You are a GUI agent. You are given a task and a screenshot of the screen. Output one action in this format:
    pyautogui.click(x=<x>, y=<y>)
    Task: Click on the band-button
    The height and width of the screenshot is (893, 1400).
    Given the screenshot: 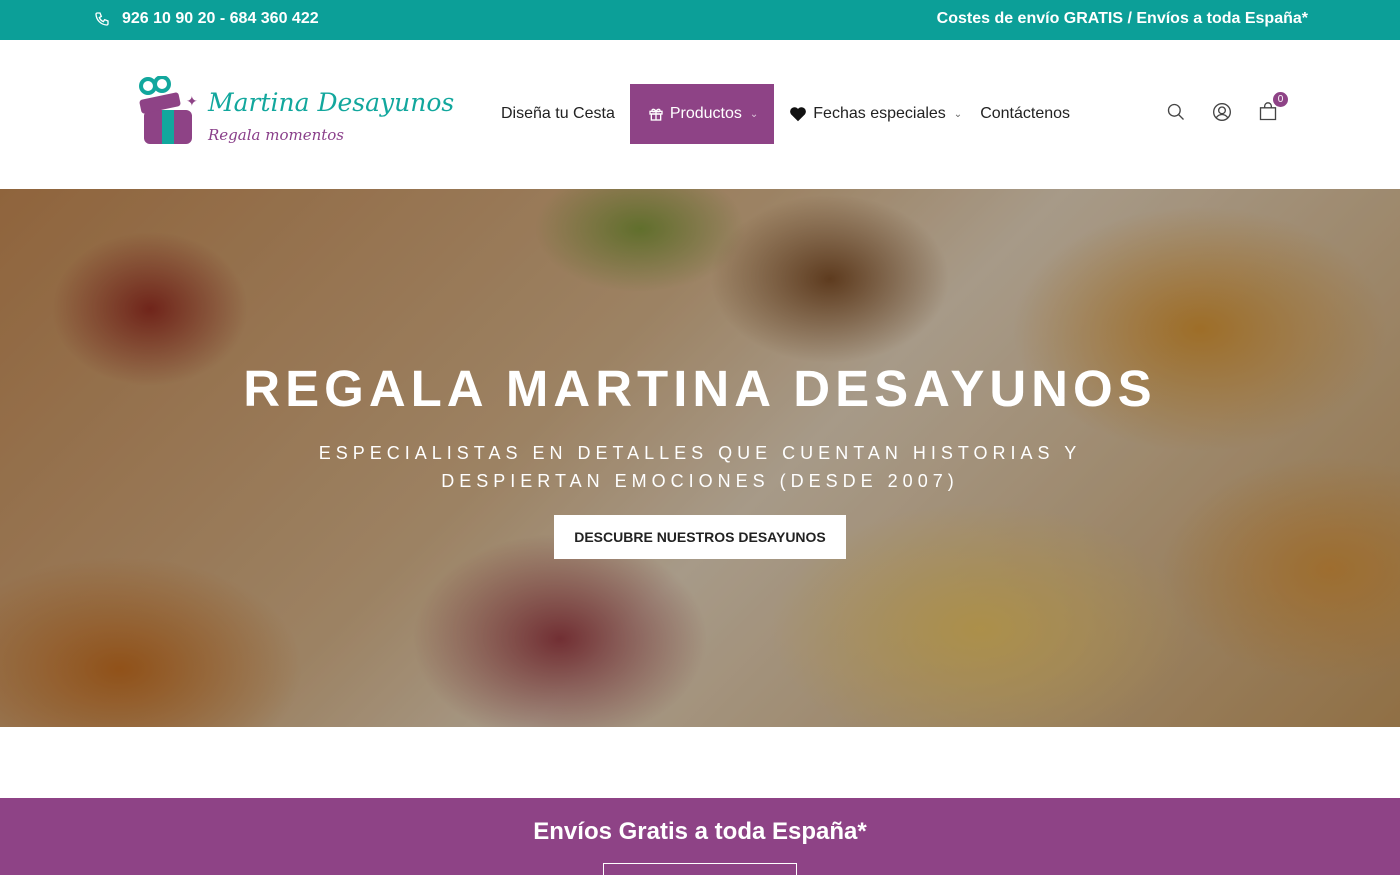 What is the action you would take?
    pyautogui.click(x=700, y=878)
    